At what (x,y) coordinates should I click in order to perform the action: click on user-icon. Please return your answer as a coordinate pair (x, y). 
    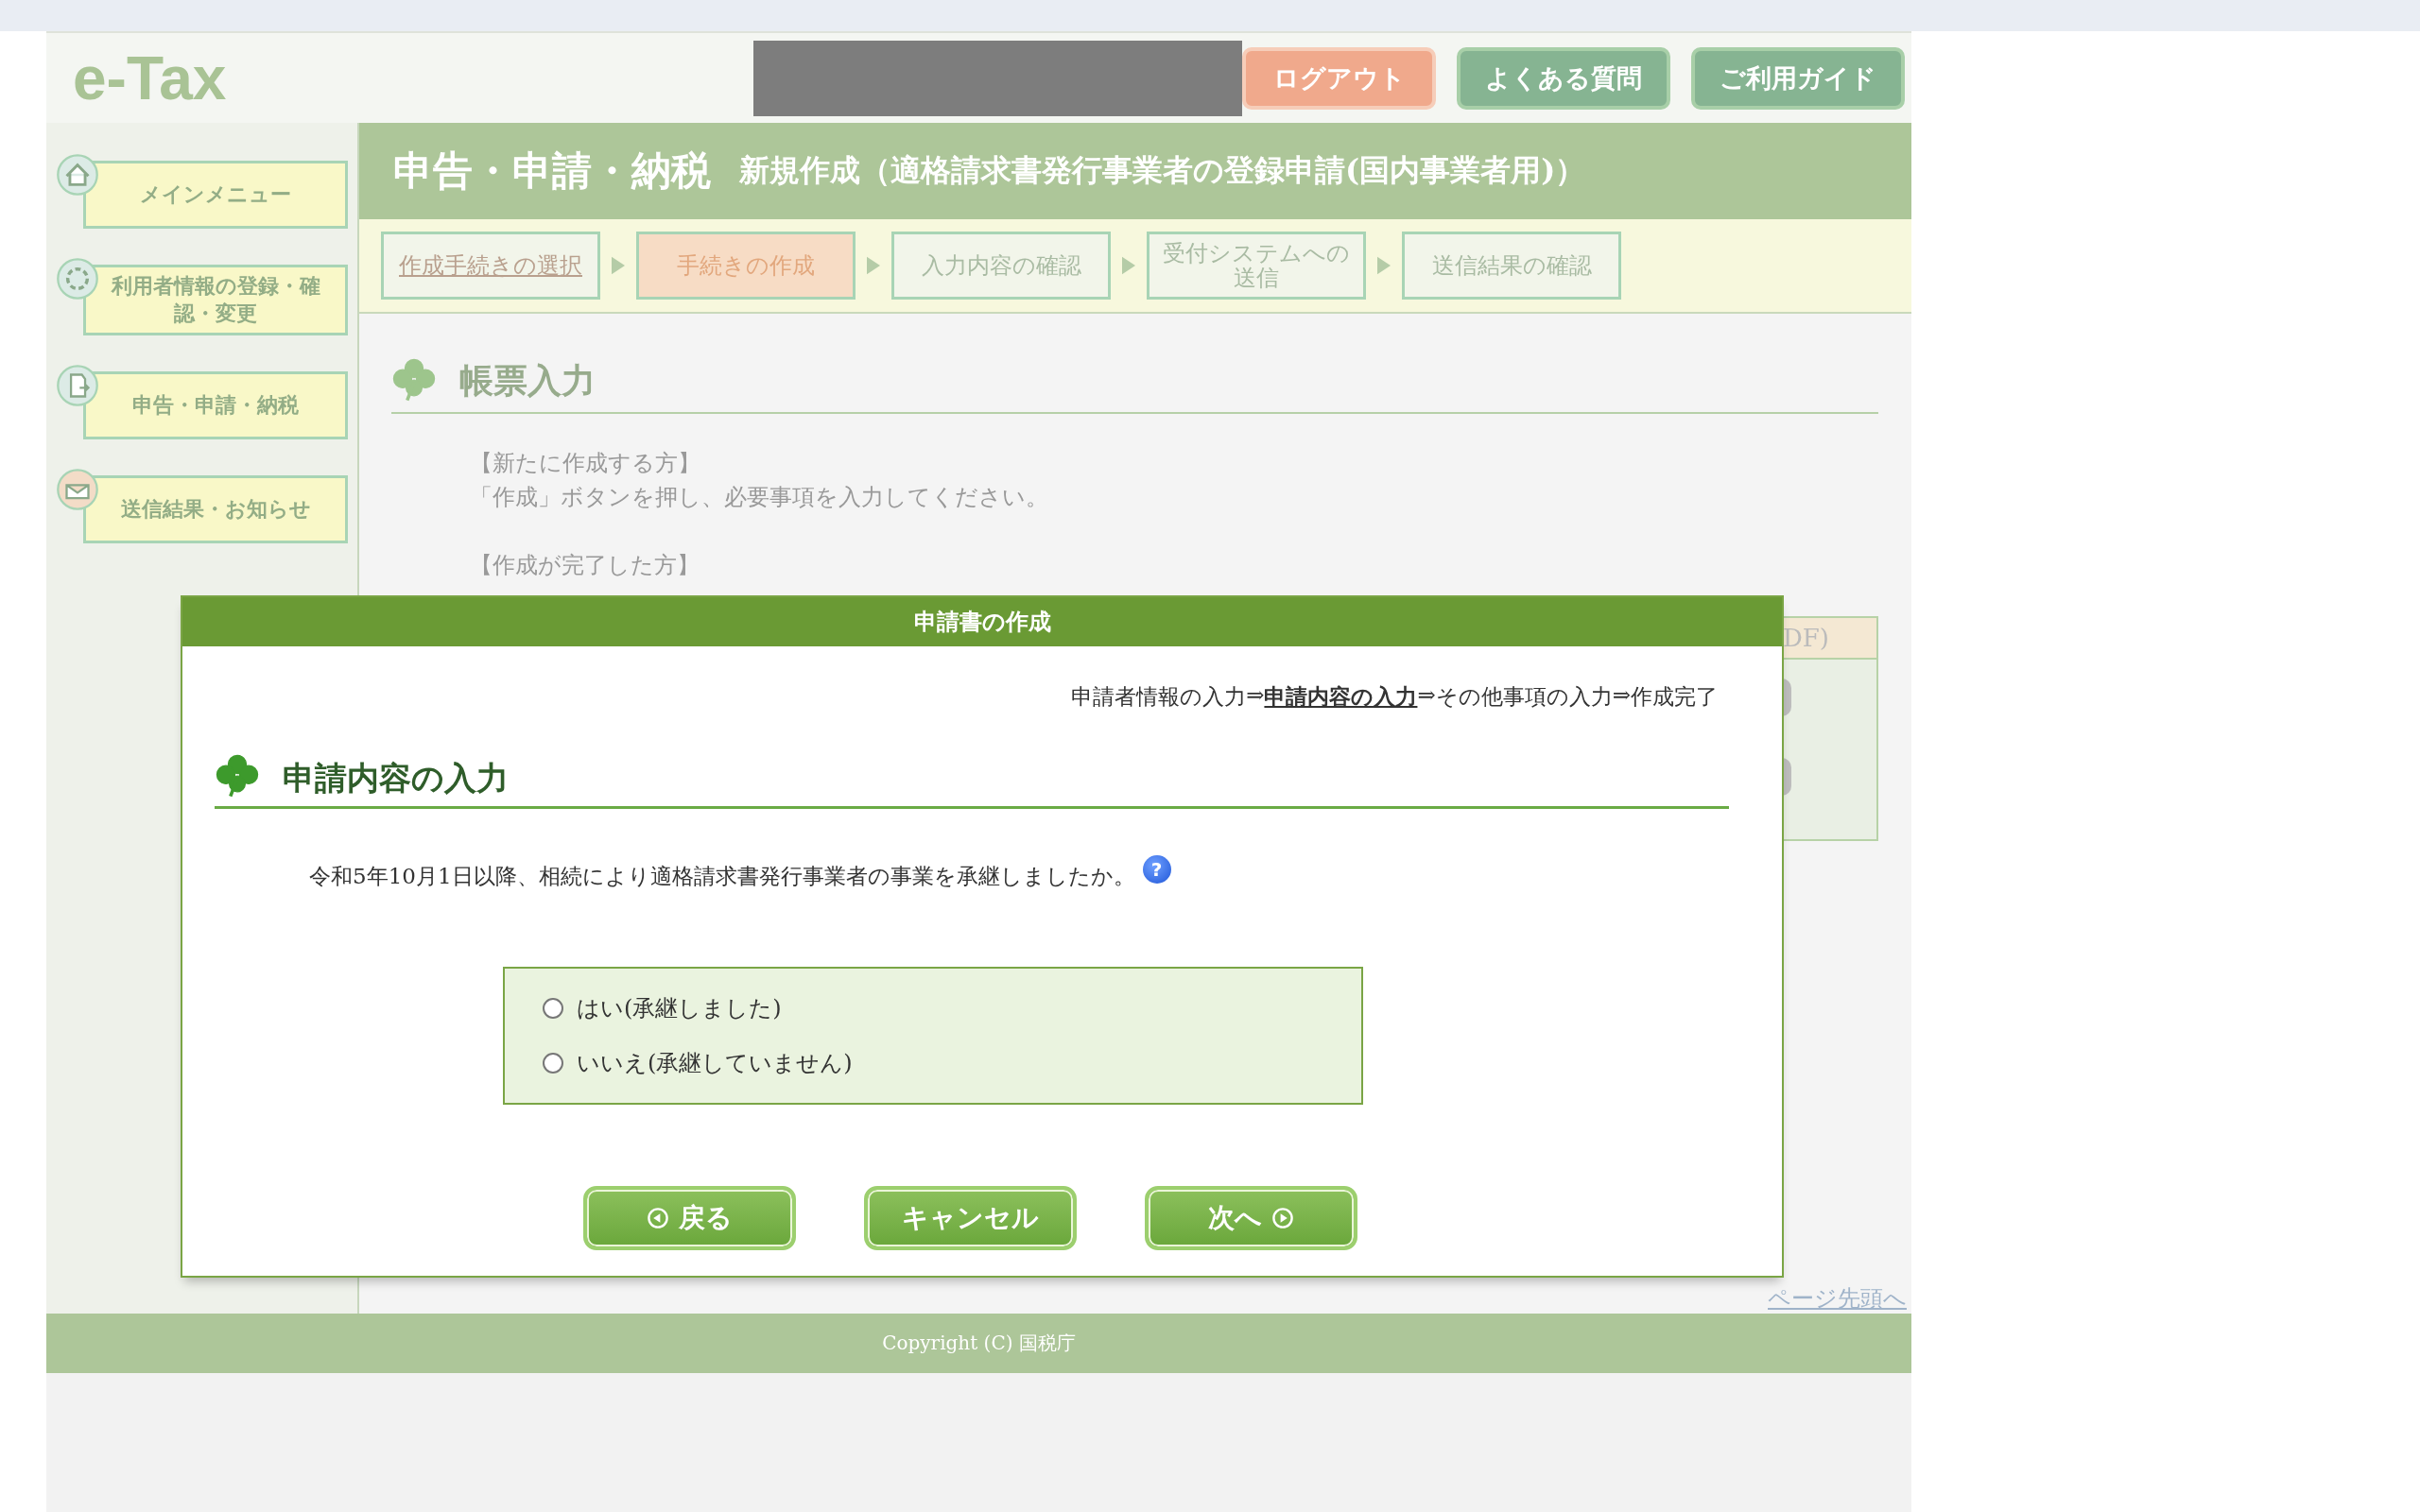
    Looking at the image, I should click on (77, 279).